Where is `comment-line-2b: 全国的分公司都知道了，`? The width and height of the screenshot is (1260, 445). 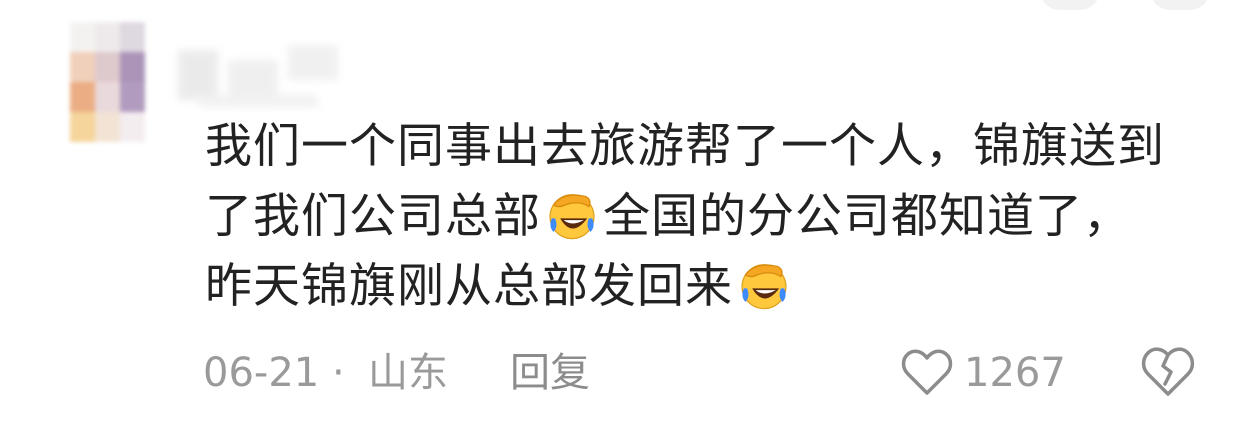 comment-line-2b: 全国的分公司都知道了， is located at coordinates (867, 216).